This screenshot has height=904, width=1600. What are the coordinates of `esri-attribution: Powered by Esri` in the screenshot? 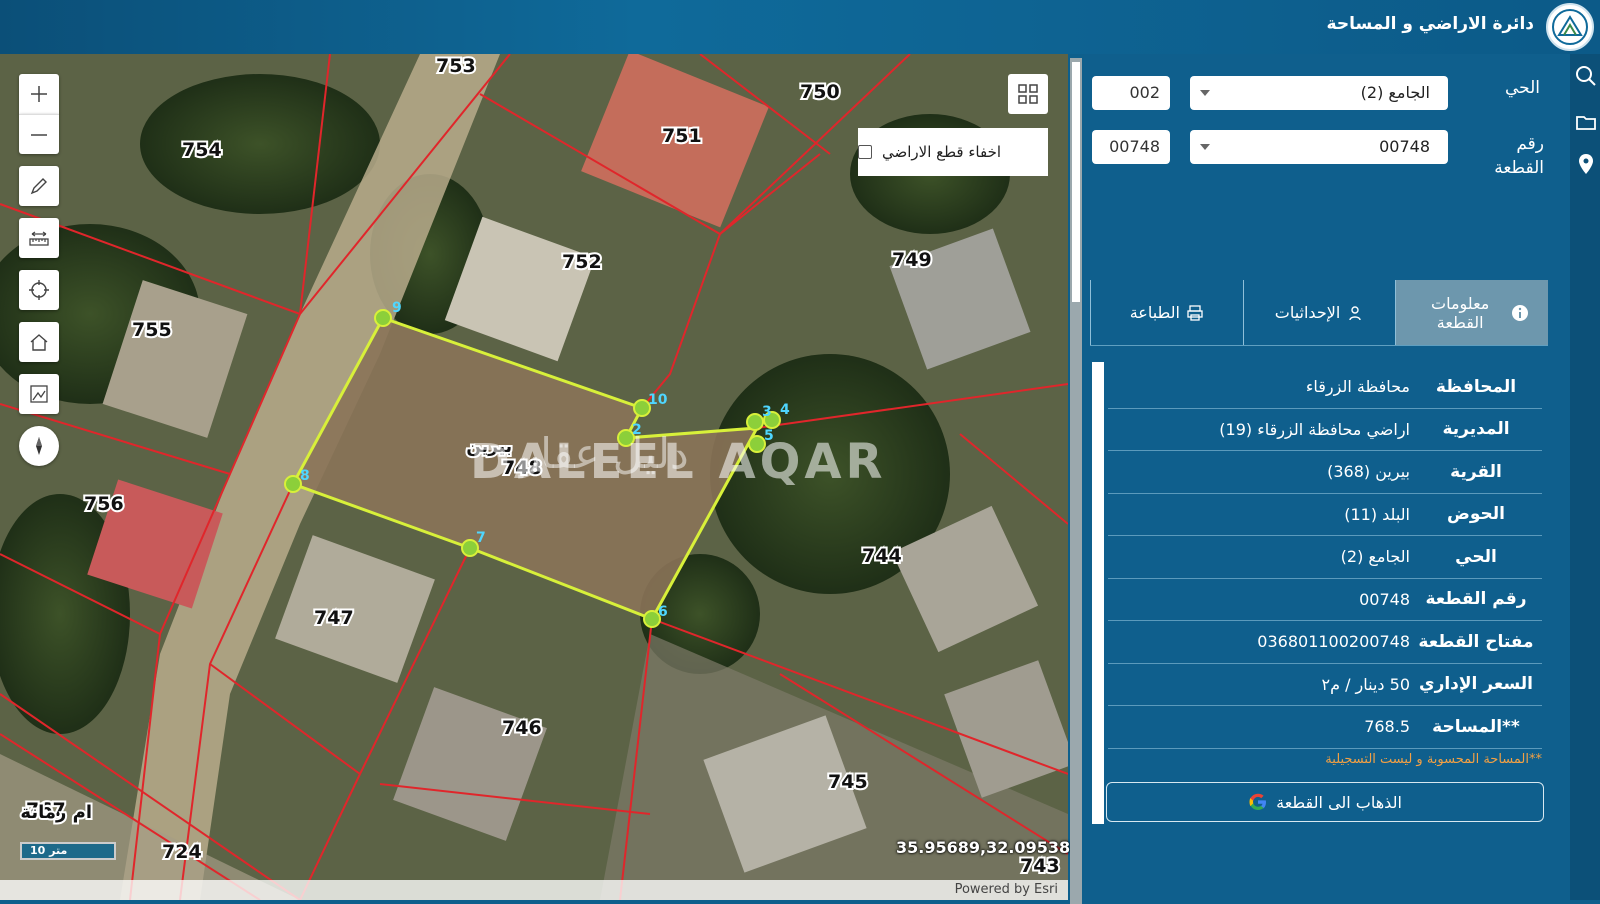 It's located at (534, 890).